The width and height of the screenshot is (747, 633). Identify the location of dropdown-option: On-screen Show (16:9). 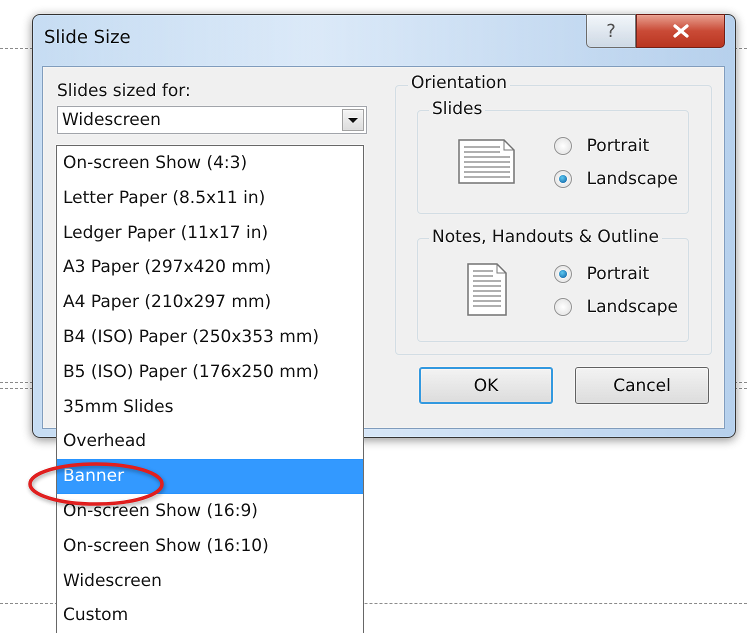
(210, 511).